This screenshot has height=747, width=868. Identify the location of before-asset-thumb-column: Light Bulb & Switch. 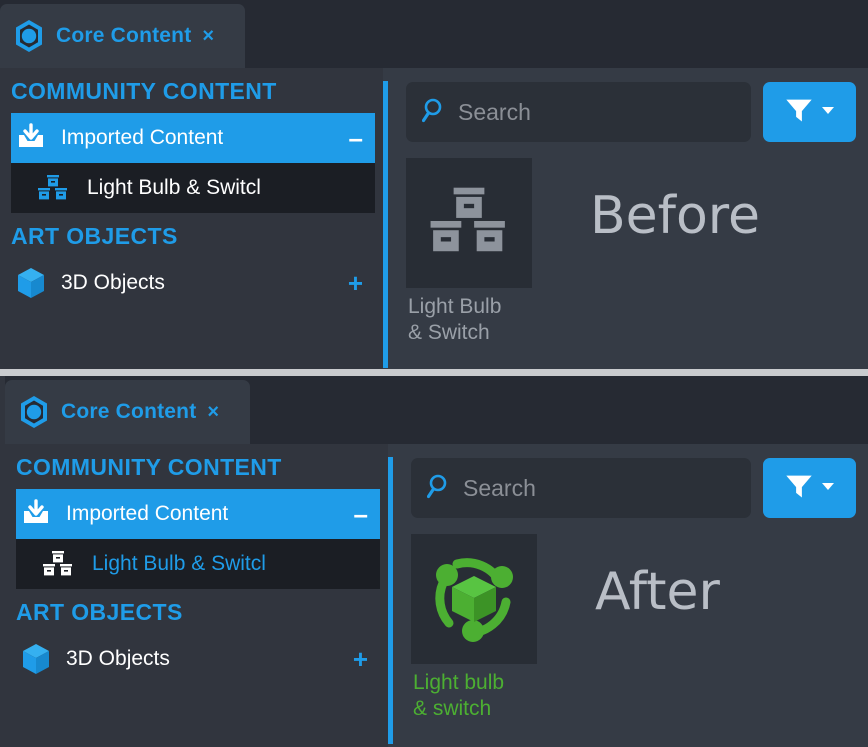
(471, 252).